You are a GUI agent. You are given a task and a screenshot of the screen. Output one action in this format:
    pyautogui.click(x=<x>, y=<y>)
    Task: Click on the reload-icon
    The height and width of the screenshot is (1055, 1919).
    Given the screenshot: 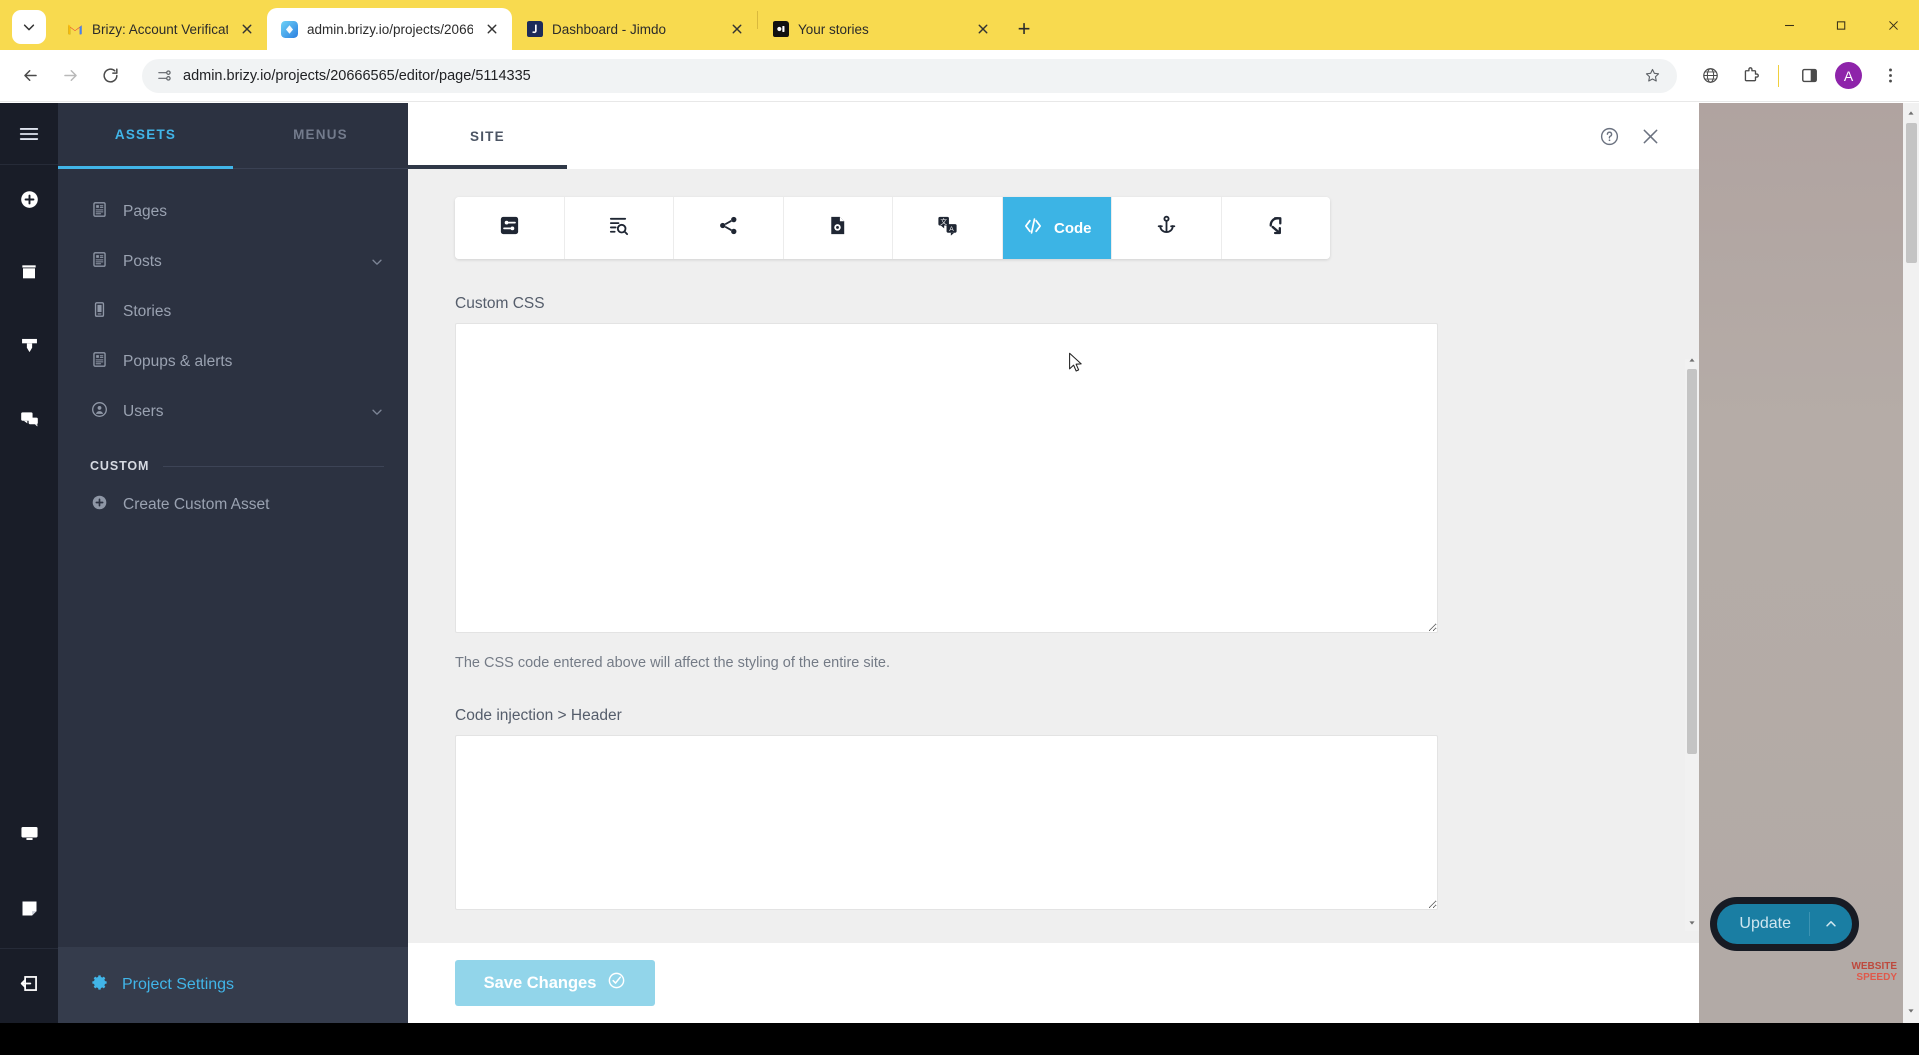 What is the action you would take?
    pyautogui.click(x=110, y=76)
    